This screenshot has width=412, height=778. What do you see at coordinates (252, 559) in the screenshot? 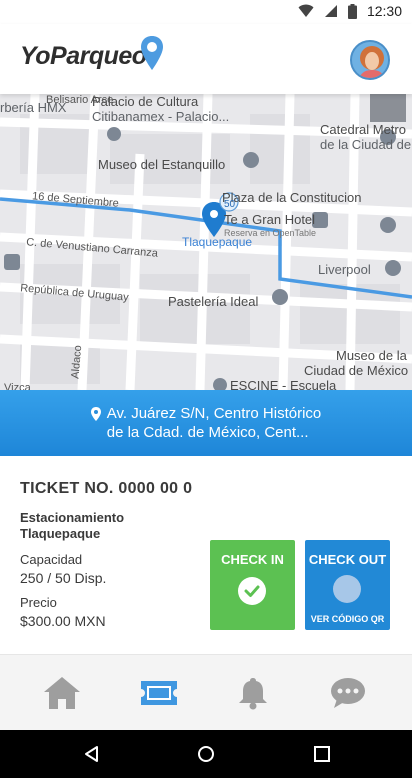
I see `check-in-label: CHECK IN` at bounding box center [252, 559].